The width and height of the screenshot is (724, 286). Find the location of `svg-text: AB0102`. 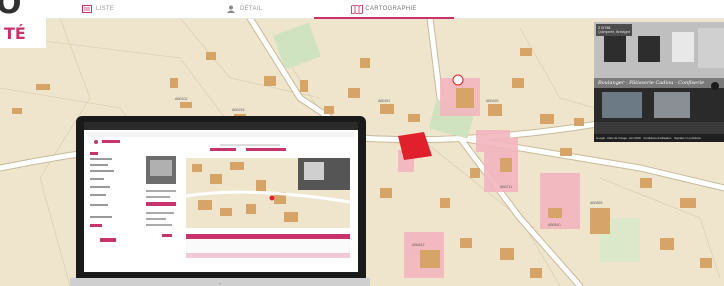

svg-text: AB0102 is located at coordinates (181, 99).